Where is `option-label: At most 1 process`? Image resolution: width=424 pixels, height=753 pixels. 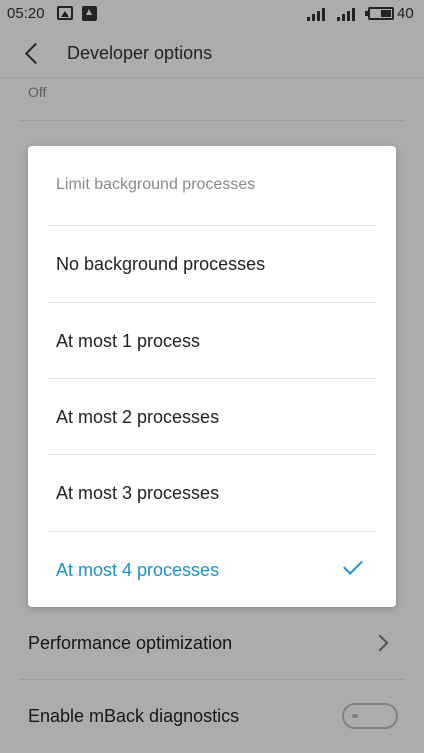
option-label: At most 1 process is located at coordinates (128, 341).